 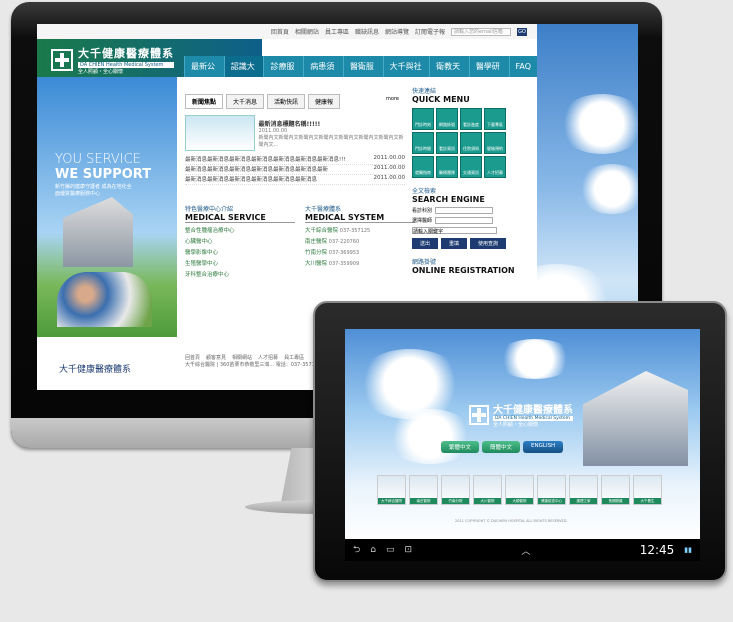 What do you see at coordinates (295, 170) in the screenshot?
I see `news-item: 最新消息最新消息最新消息最新消息最新消息最新消息最新 2011.00.00` at bounding box center [295, 170].